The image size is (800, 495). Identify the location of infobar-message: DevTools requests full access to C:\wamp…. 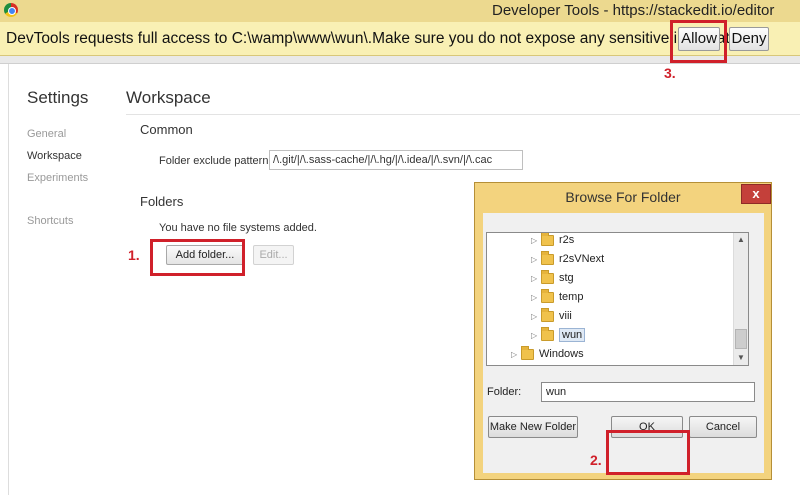
(380, 38).